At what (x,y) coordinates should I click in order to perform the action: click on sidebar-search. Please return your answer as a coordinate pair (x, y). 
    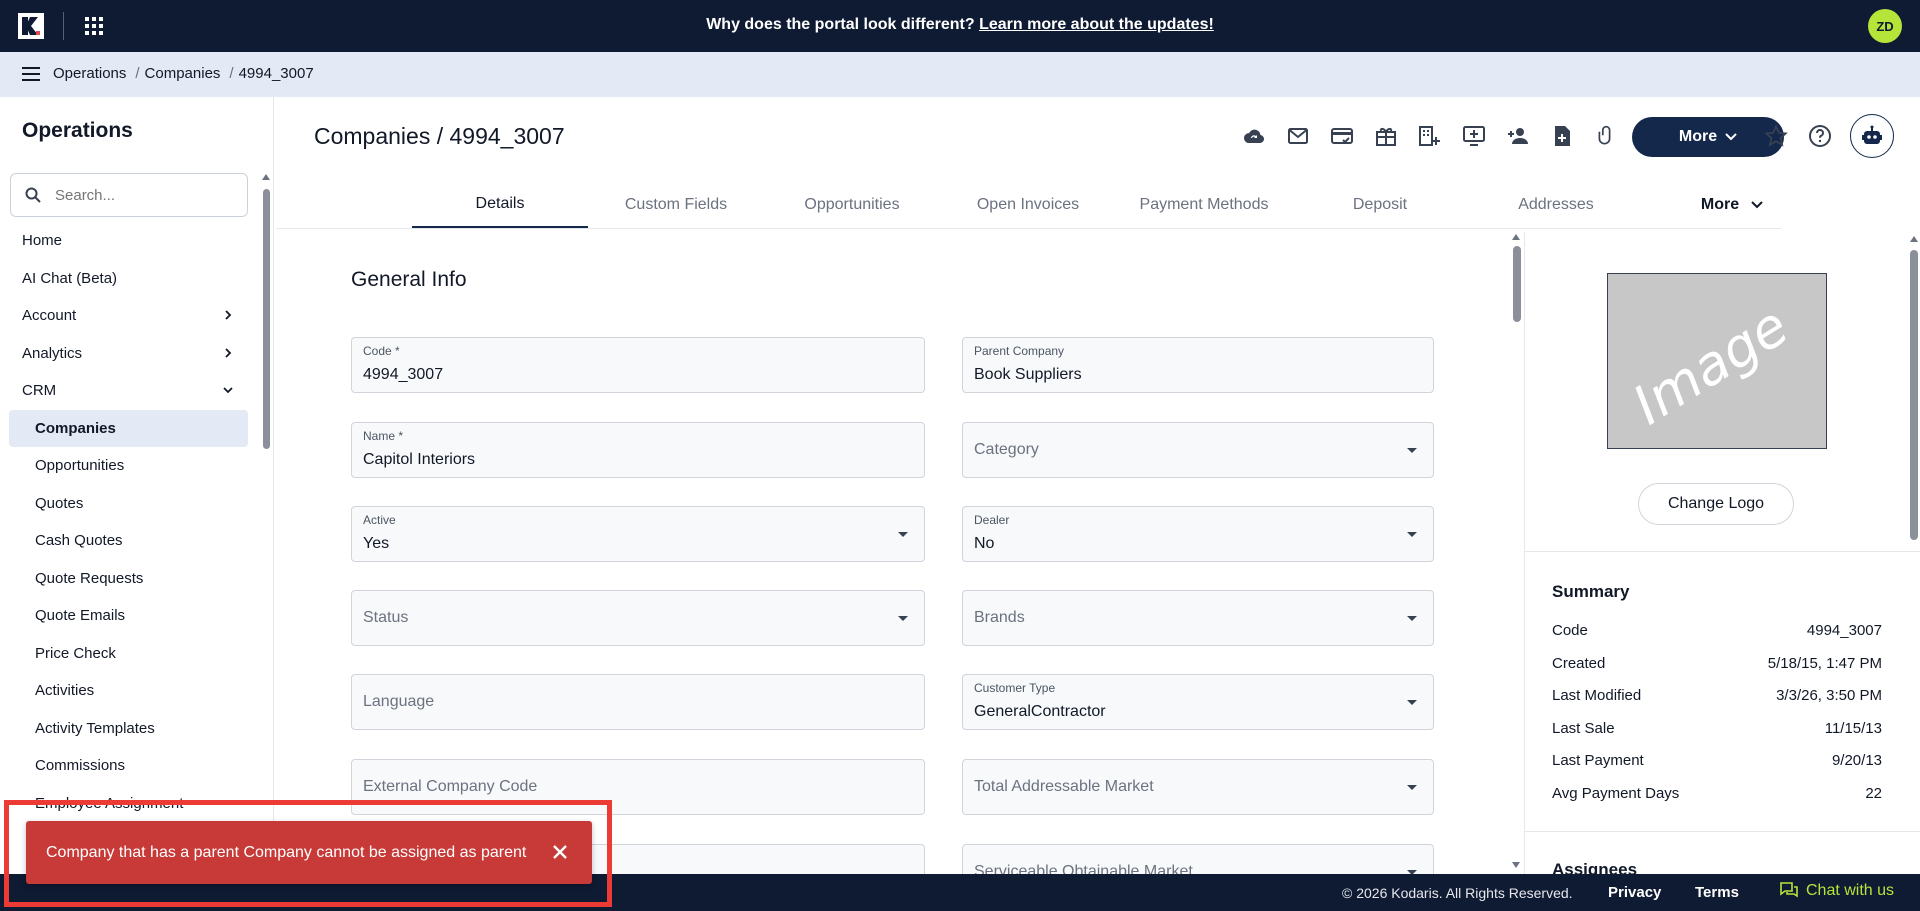
    Looking at the image, I should click on (129, 195).